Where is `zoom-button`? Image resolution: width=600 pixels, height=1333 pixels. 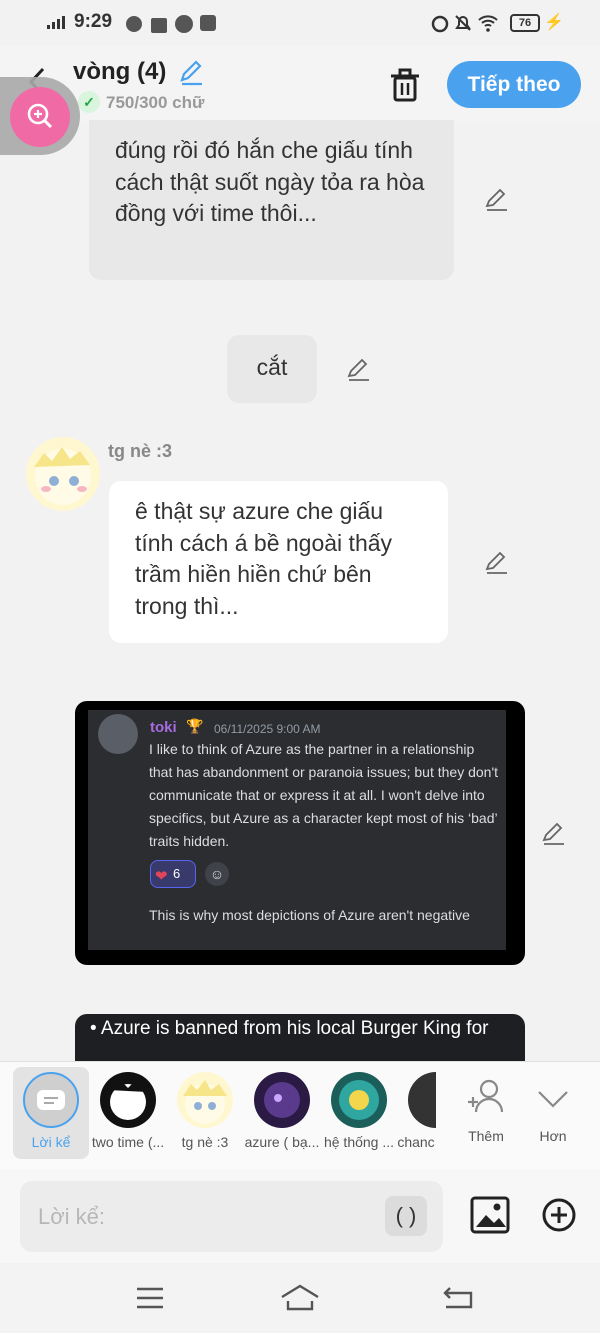 zoom-button is located at coordinates (40, 117).